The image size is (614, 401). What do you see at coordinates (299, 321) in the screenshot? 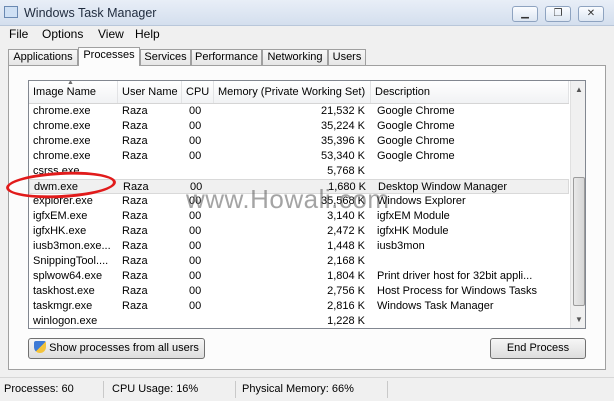
I see `process-row: winlogon.exe 1,228 K` at bounding box center [299, 321].